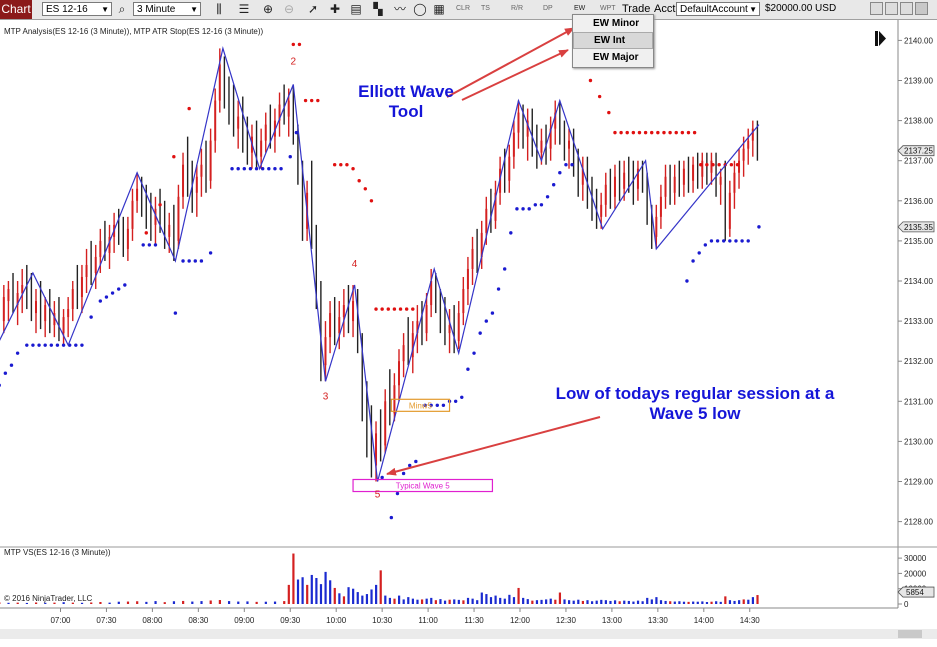 This screenshot has width=937, height=647. Describe the element at coordinates (152, 620) in the screenshot. I see `time-tick-label: 08:00` at that location.